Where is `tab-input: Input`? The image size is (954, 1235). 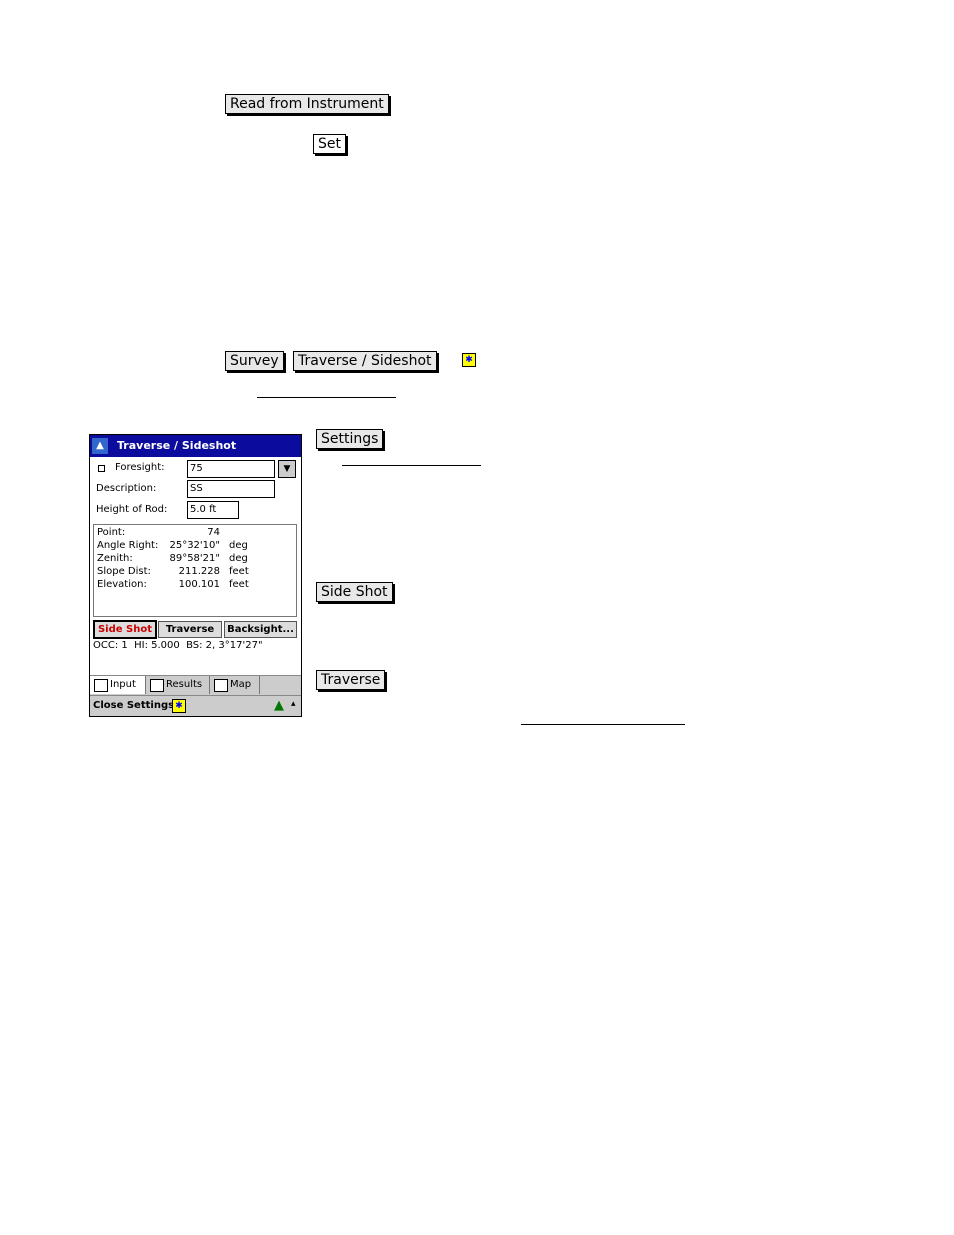 tab-input: Input is located at coordinates (118, 685).